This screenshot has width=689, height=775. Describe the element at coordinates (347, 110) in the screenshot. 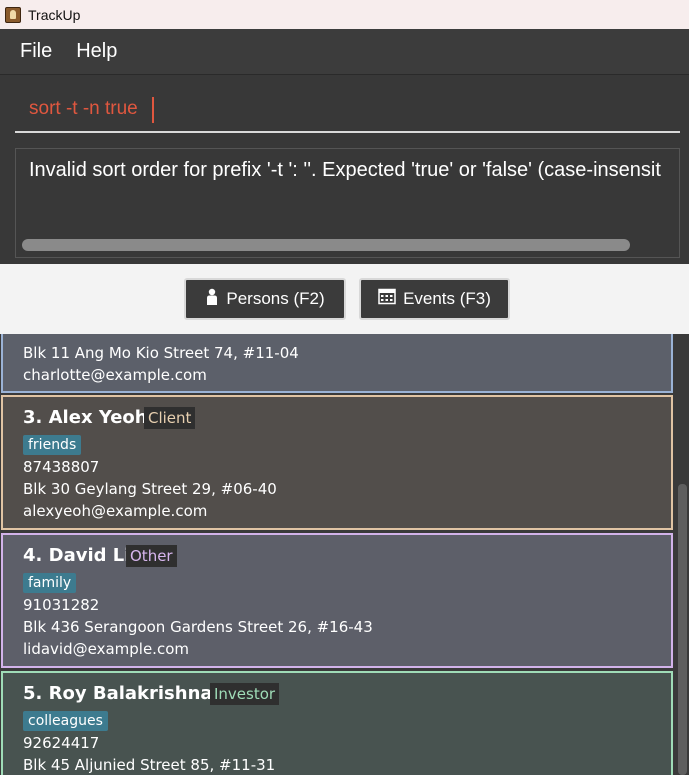

I see `command-input` at that location.